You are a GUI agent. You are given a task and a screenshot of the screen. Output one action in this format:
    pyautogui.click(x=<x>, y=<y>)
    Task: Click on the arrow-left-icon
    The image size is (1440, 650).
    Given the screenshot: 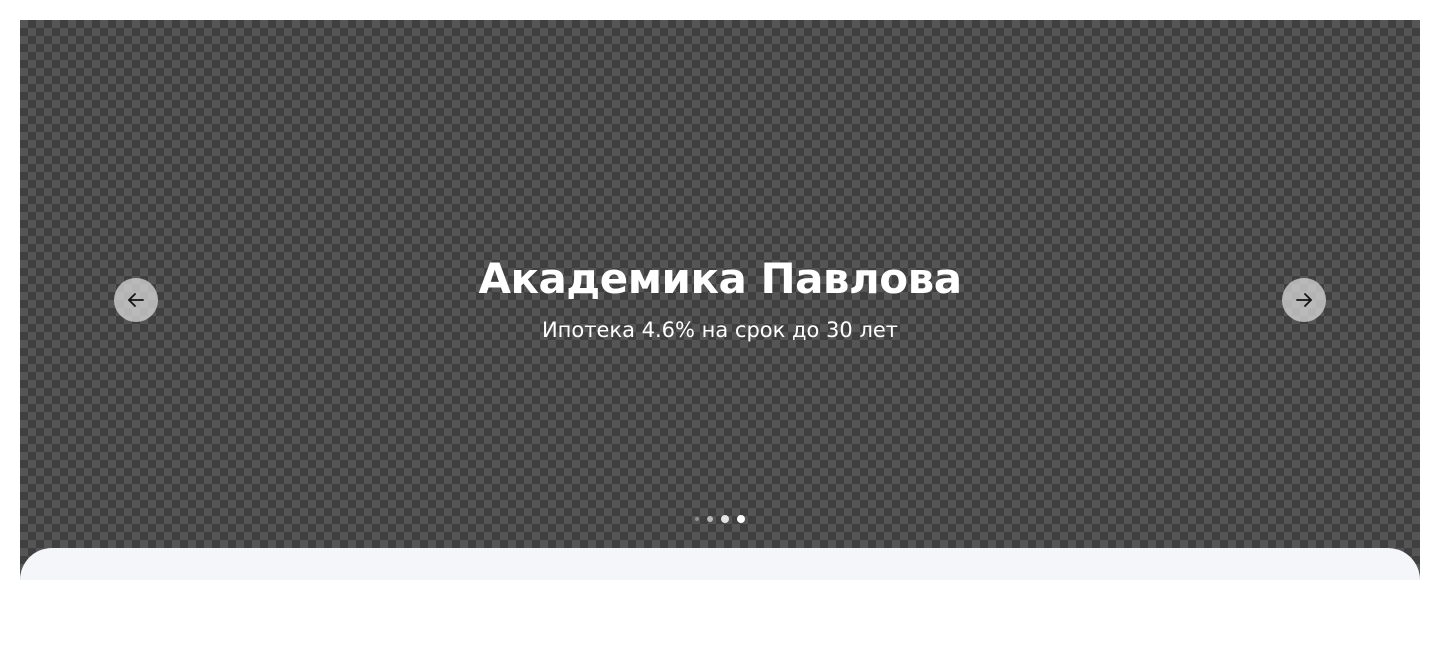 What is the action you would take?
    pyautogui.click(x=136, y=300)
    